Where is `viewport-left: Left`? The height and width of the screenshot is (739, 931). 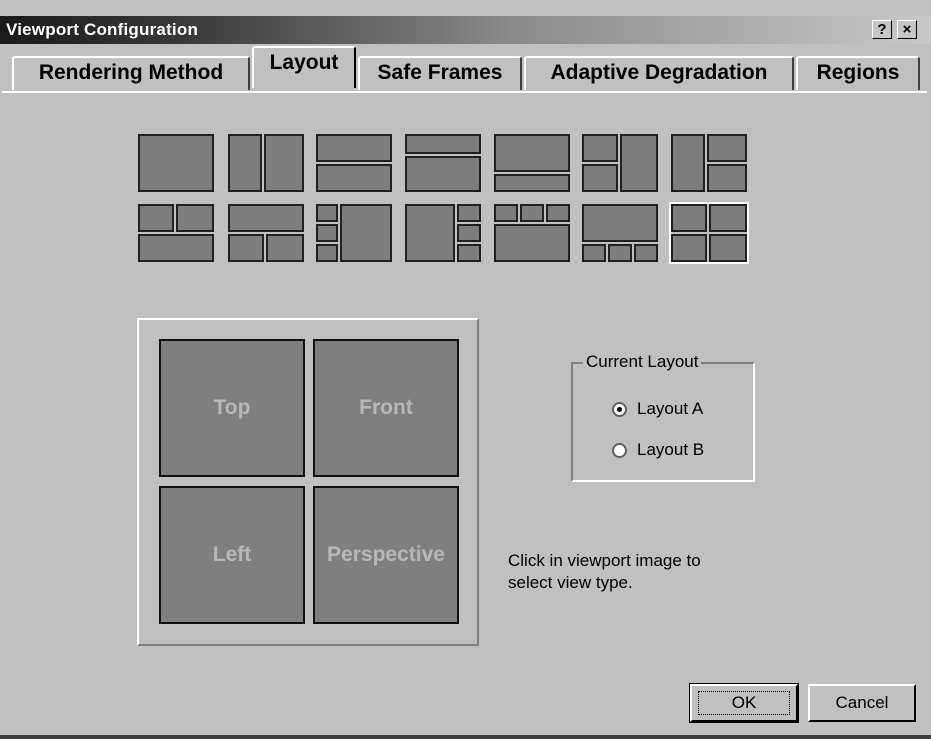 viewport-left: Left is located at coordinates (232, 555).